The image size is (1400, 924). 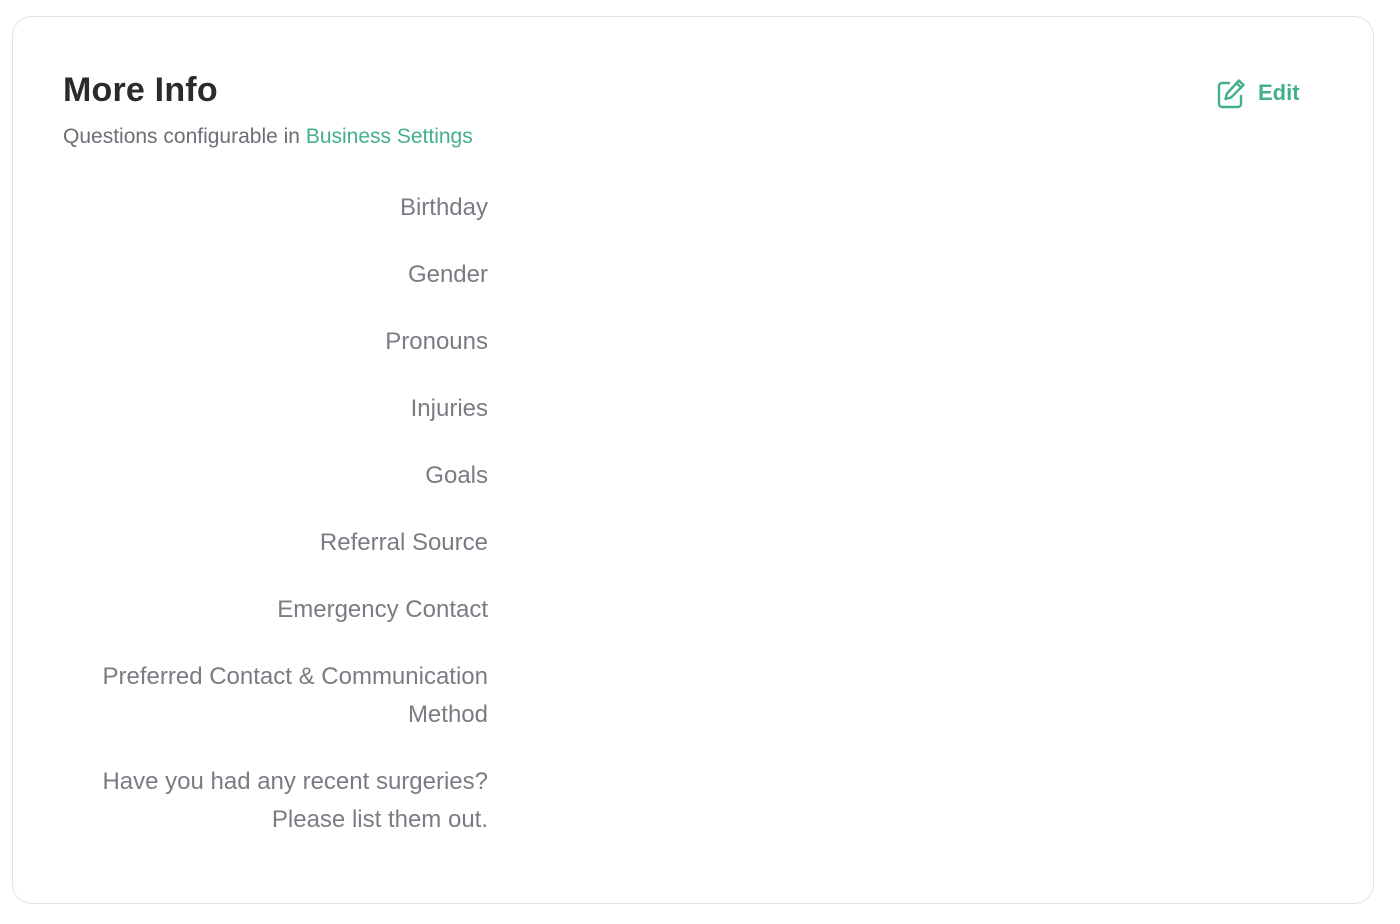 I want to click on business-settings-link: Business Settings, so click(x=389, y=136).